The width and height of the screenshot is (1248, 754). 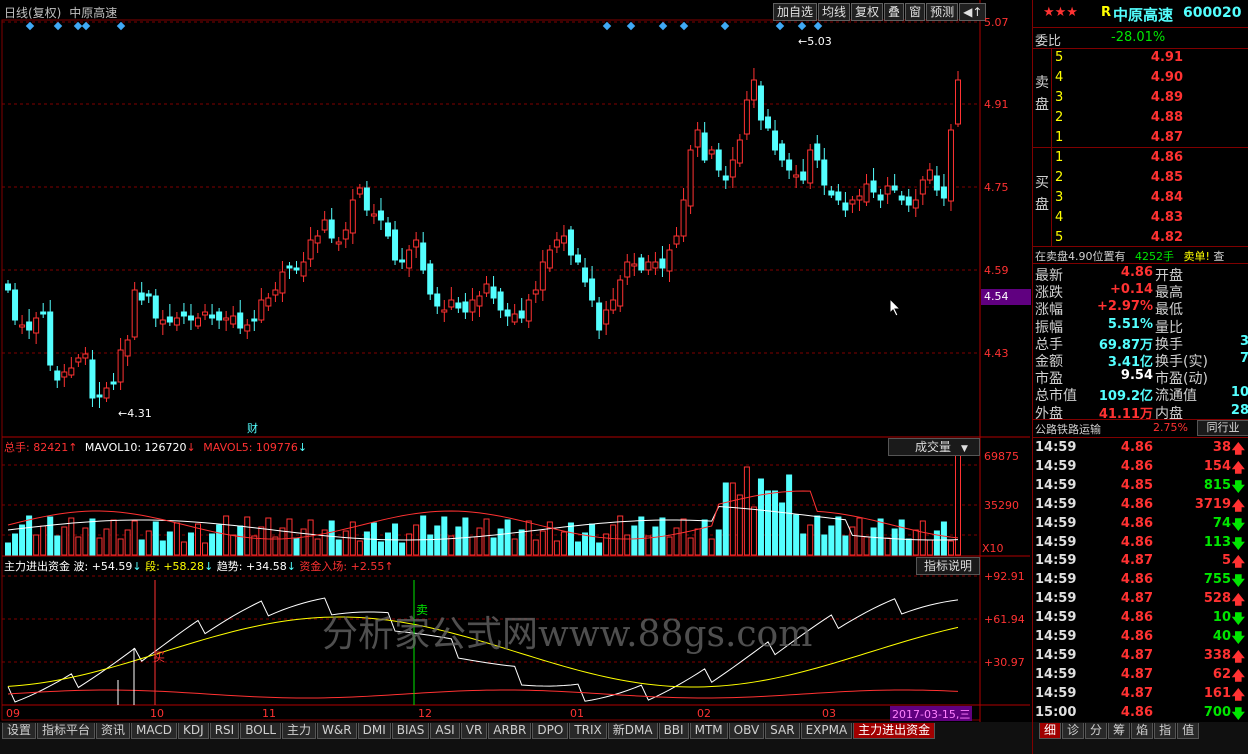 What do you see at coordinates (1140, 98) in the screenshot?
I see `order-book-row: 3 4.89` at bounding box center [1140, 98].